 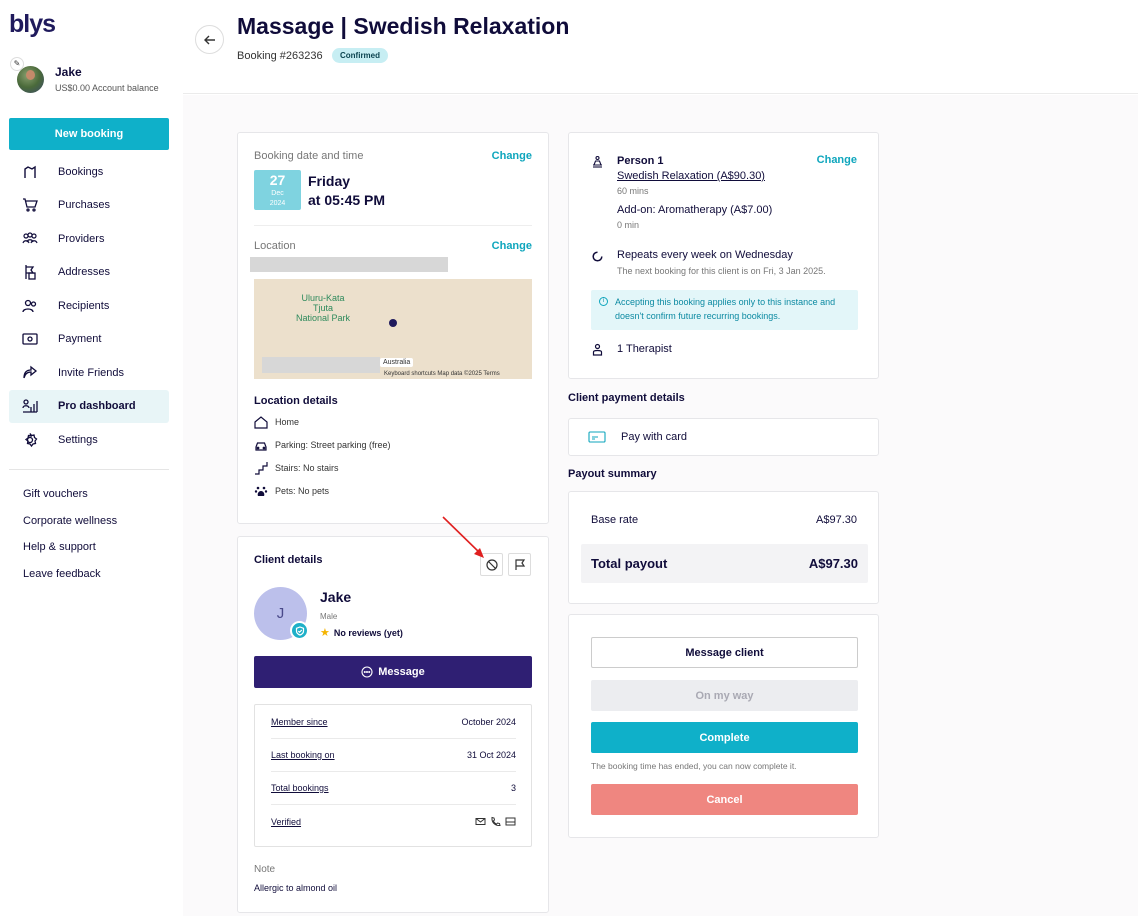 I want to click on payment-method: Pay with card, so click(x=654, y=437).